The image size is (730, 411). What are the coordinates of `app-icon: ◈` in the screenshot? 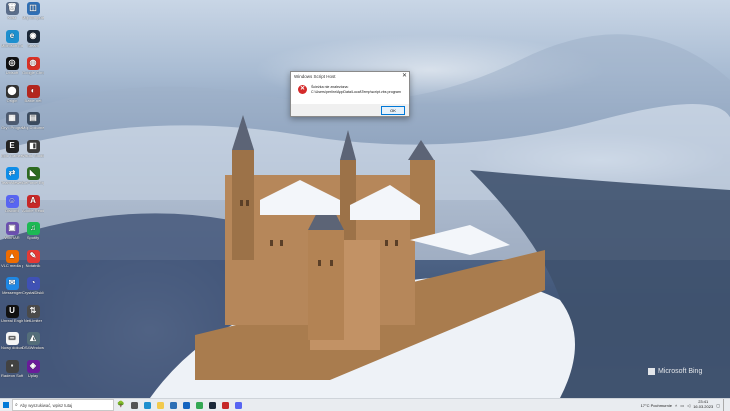 It's located at (33, 366).